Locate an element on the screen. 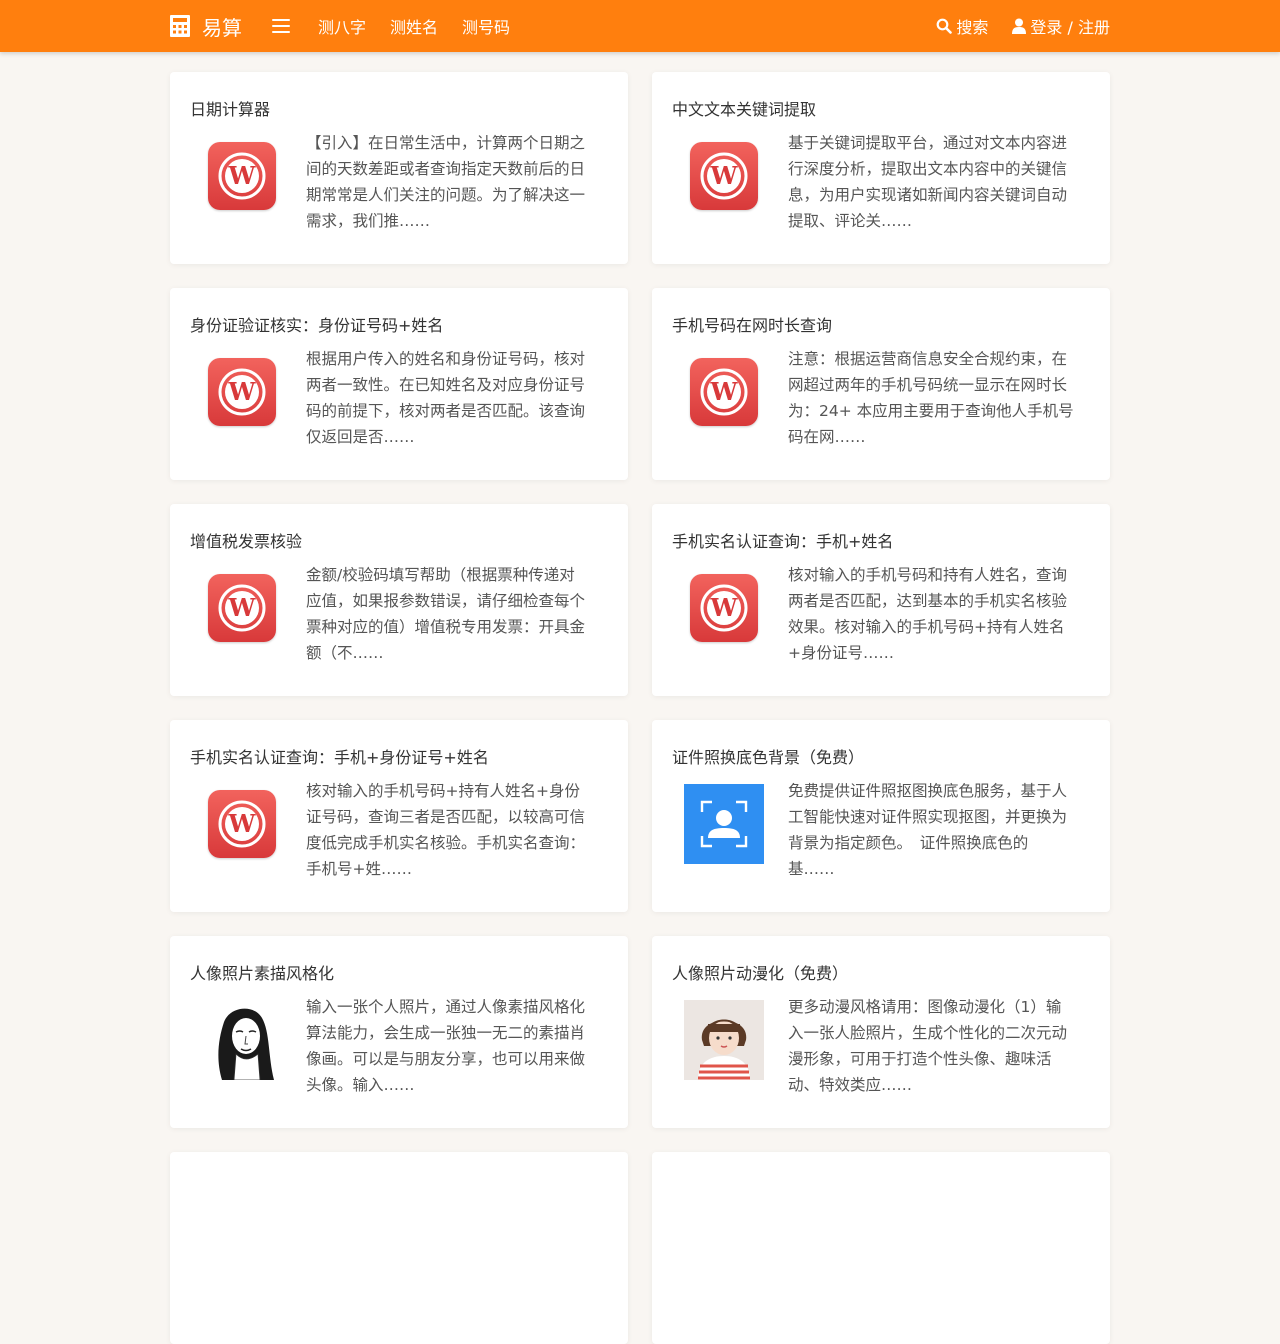 This screenshot has width=1280, height=1344. card-description-line: 行深度分析，提取出文本内容中的关键信 is located at coordinates (928, 169).